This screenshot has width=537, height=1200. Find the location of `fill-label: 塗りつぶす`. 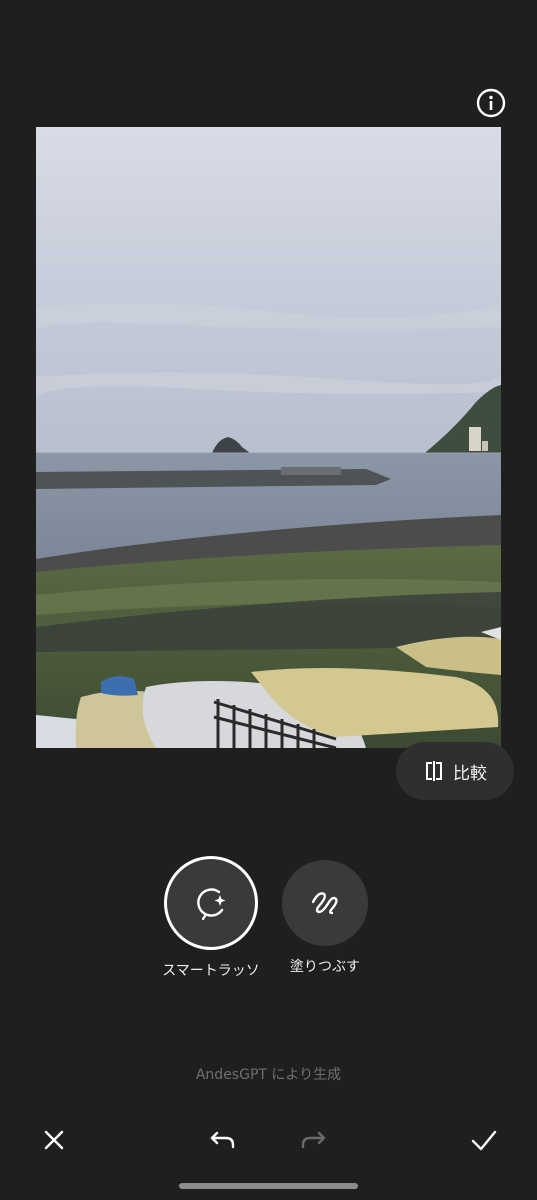

fill-label: 塗りつぶす is located at coordinates (325, 967).